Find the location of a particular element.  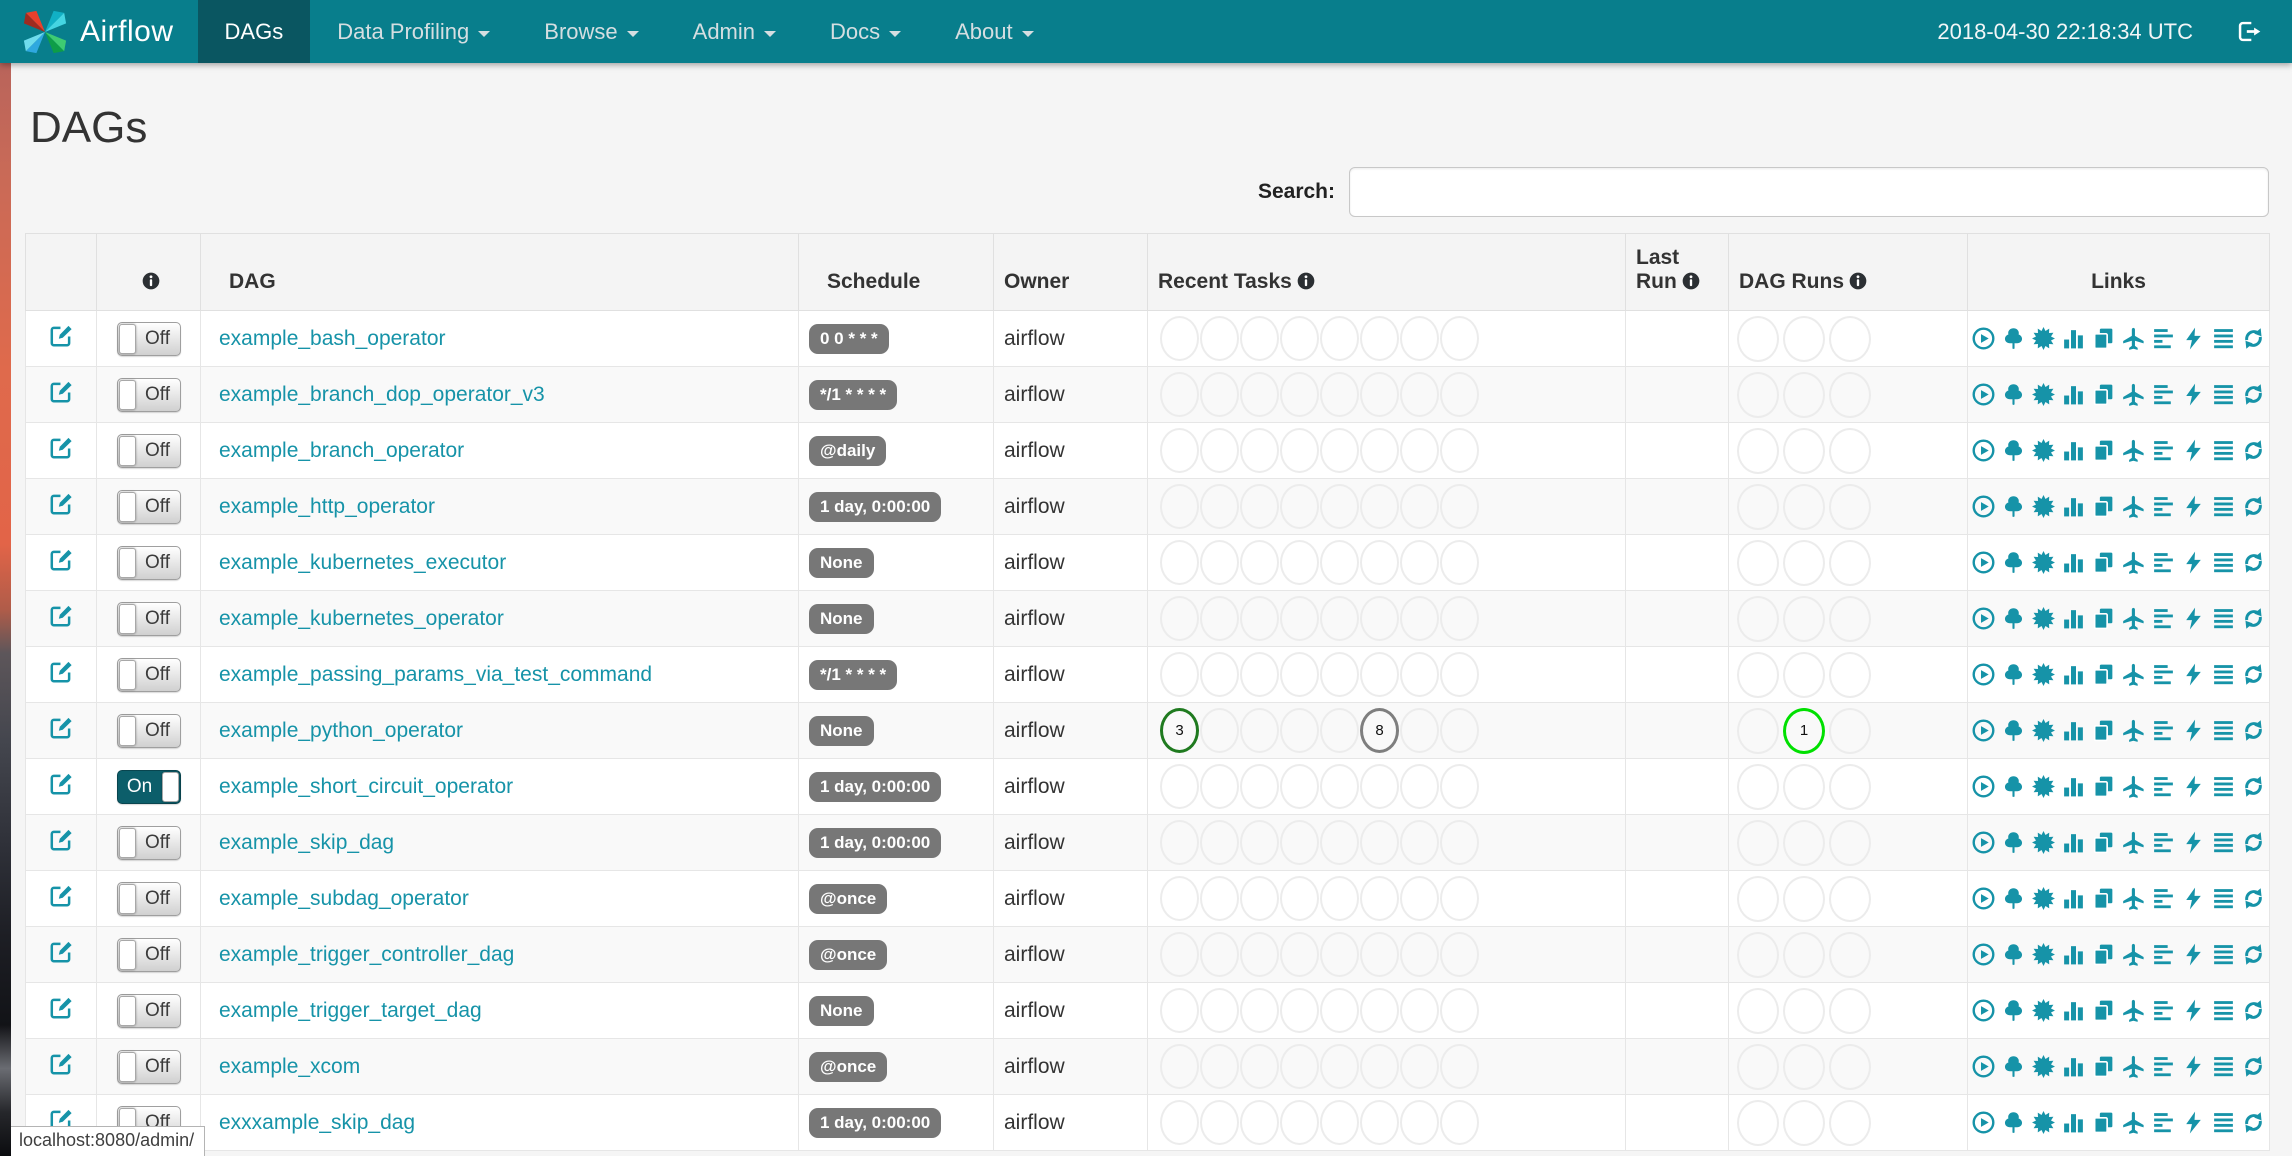

airflow-brand-link: Airflow is located at coordinates (99, 31).